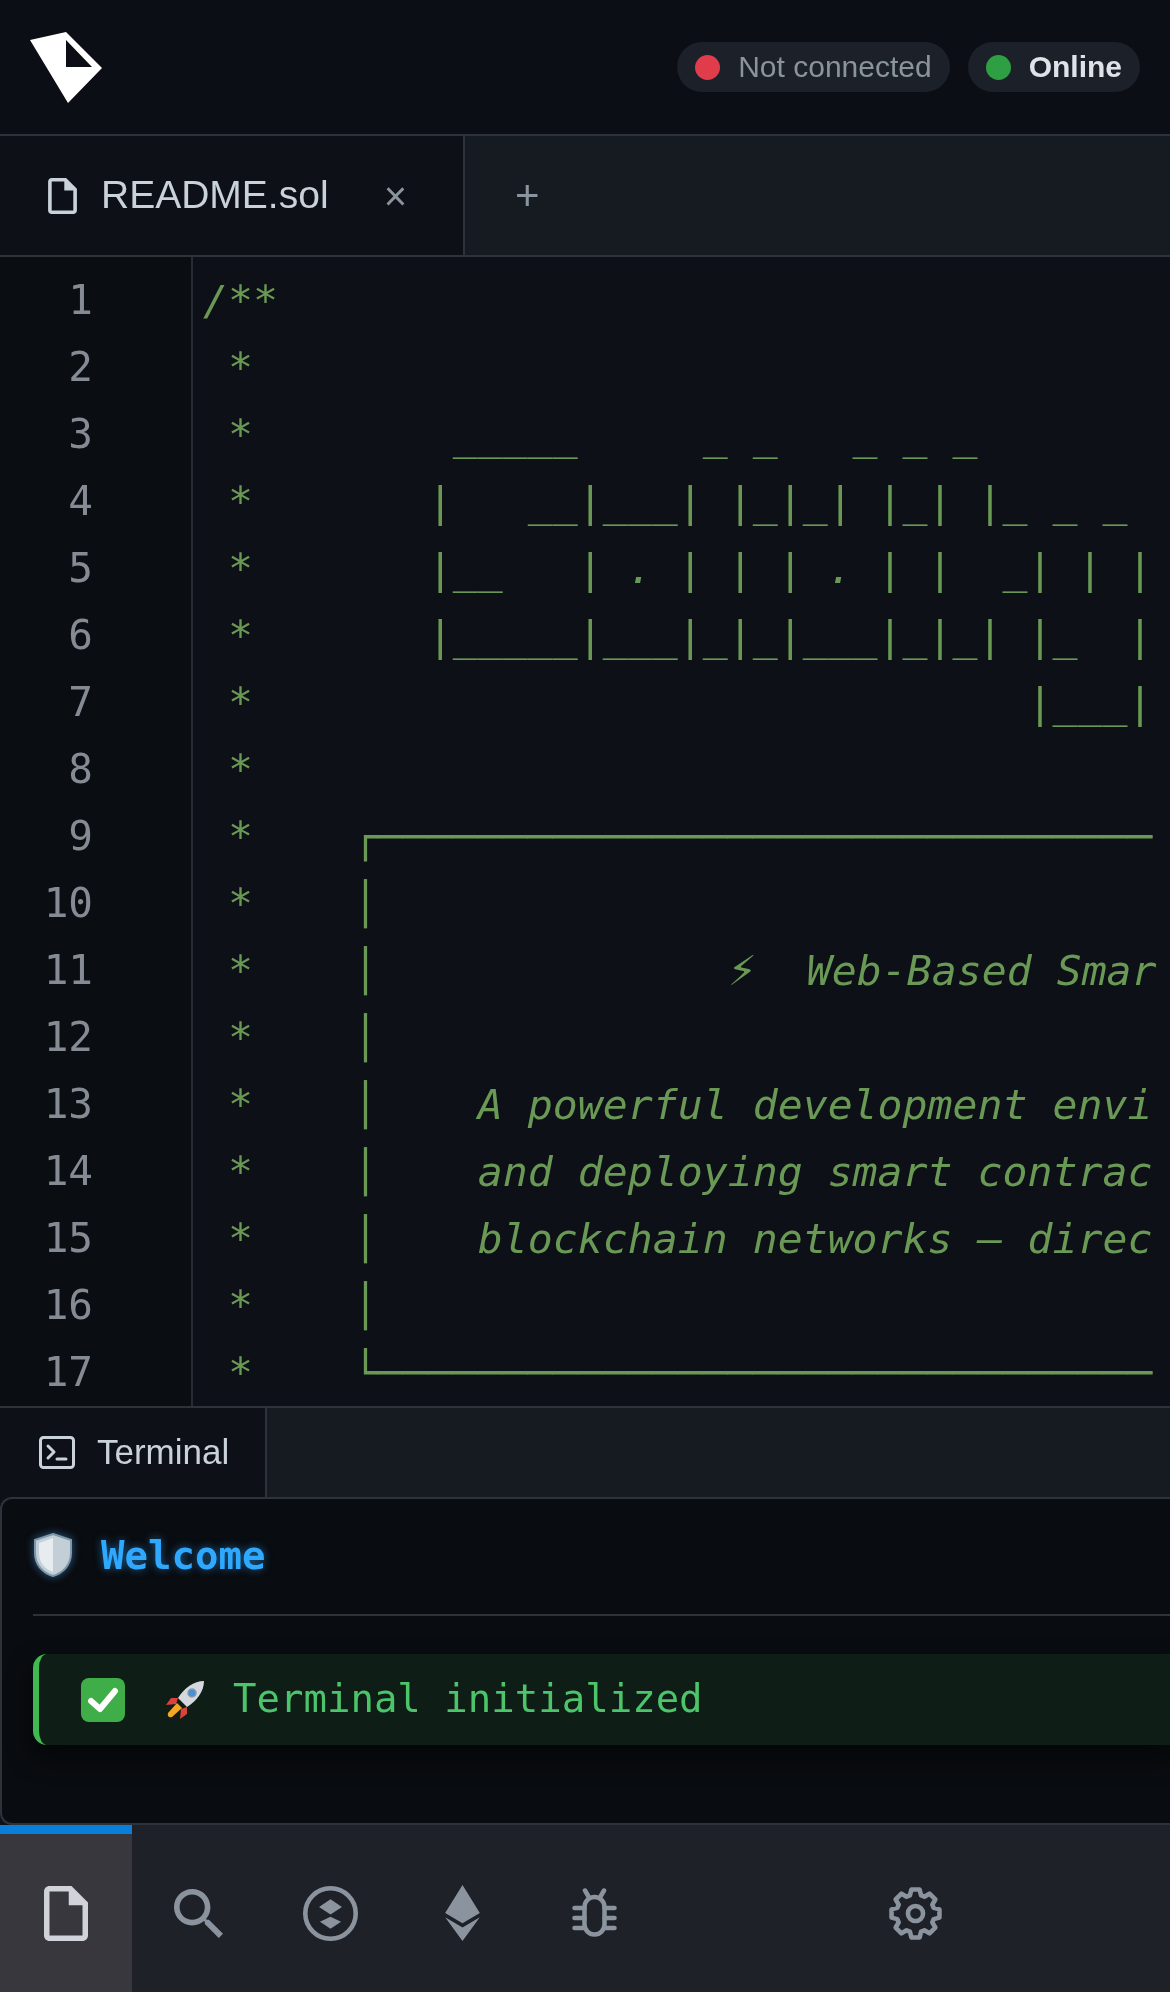  Describe the element at coordinates (68, 1104) in the screenshot. I see `line-number: 13` at that location.